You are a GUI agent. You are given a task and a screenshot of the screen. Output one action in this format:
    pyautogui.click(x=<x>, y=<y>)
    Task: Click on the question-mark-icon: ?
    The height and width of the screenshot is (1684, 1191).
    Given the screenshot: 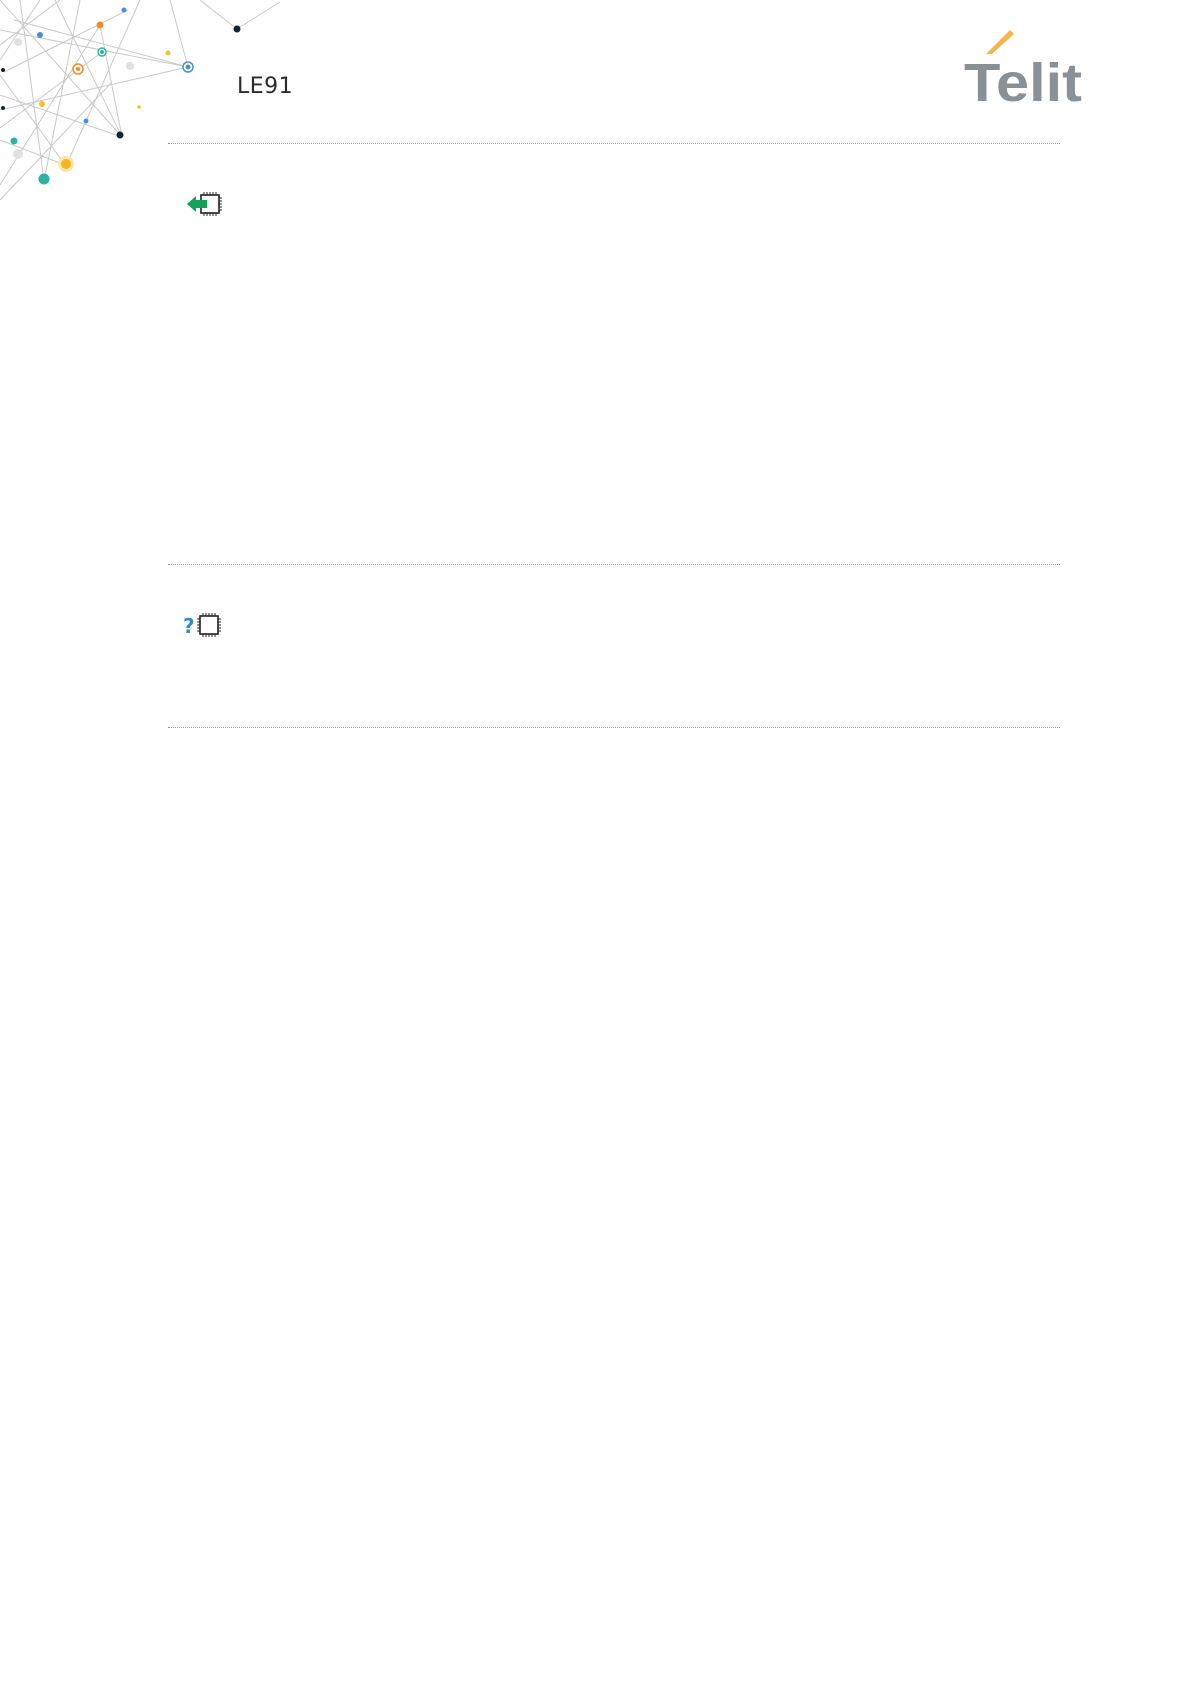 What is the action you would take?
    pyautogui.click(x=189, y=626)
    